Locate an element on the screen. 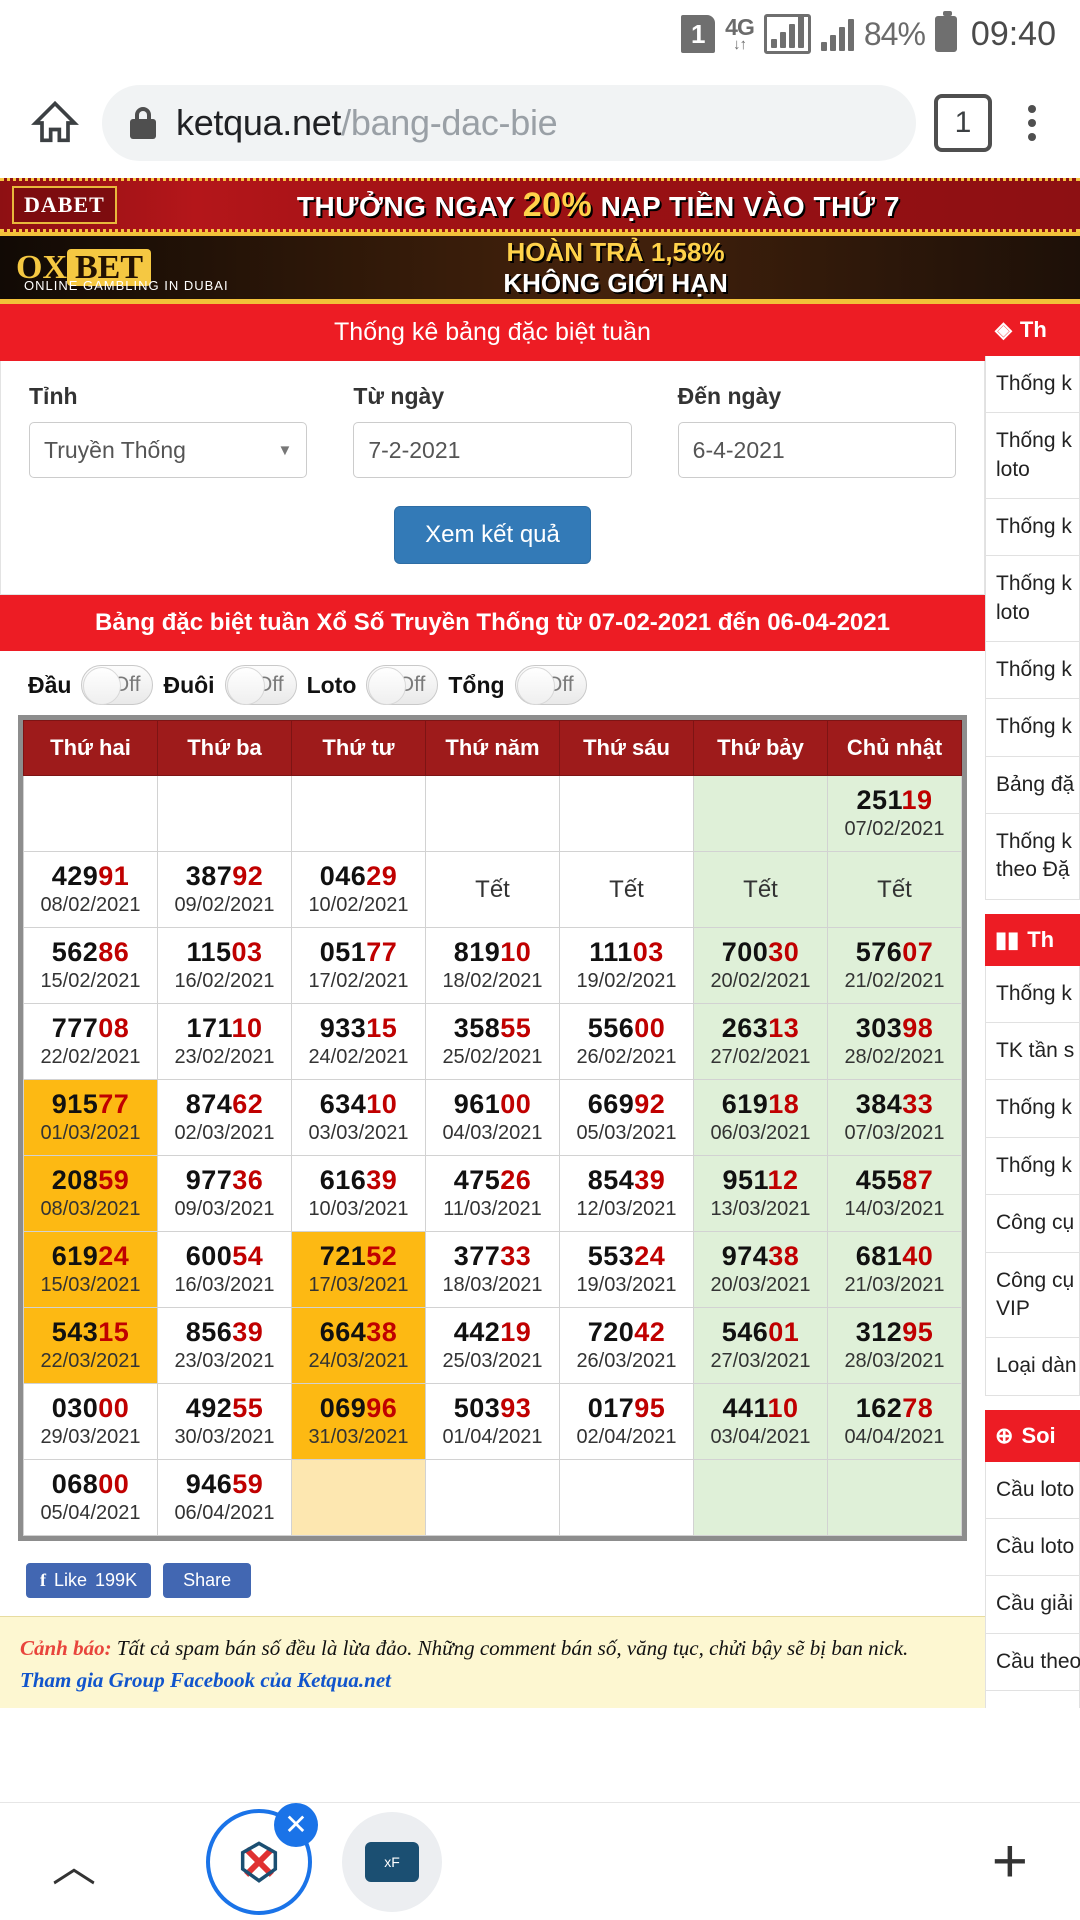 The height and width of the screenshot is (1920, 1080). table-cell: 54601 27/03/2021 is located at coordinates (760, 1345).